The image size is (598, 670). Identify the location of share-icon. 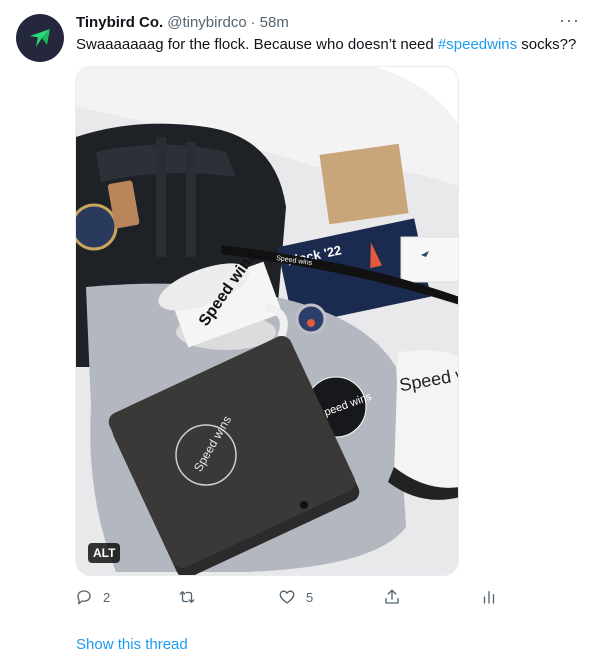
(392, 596).